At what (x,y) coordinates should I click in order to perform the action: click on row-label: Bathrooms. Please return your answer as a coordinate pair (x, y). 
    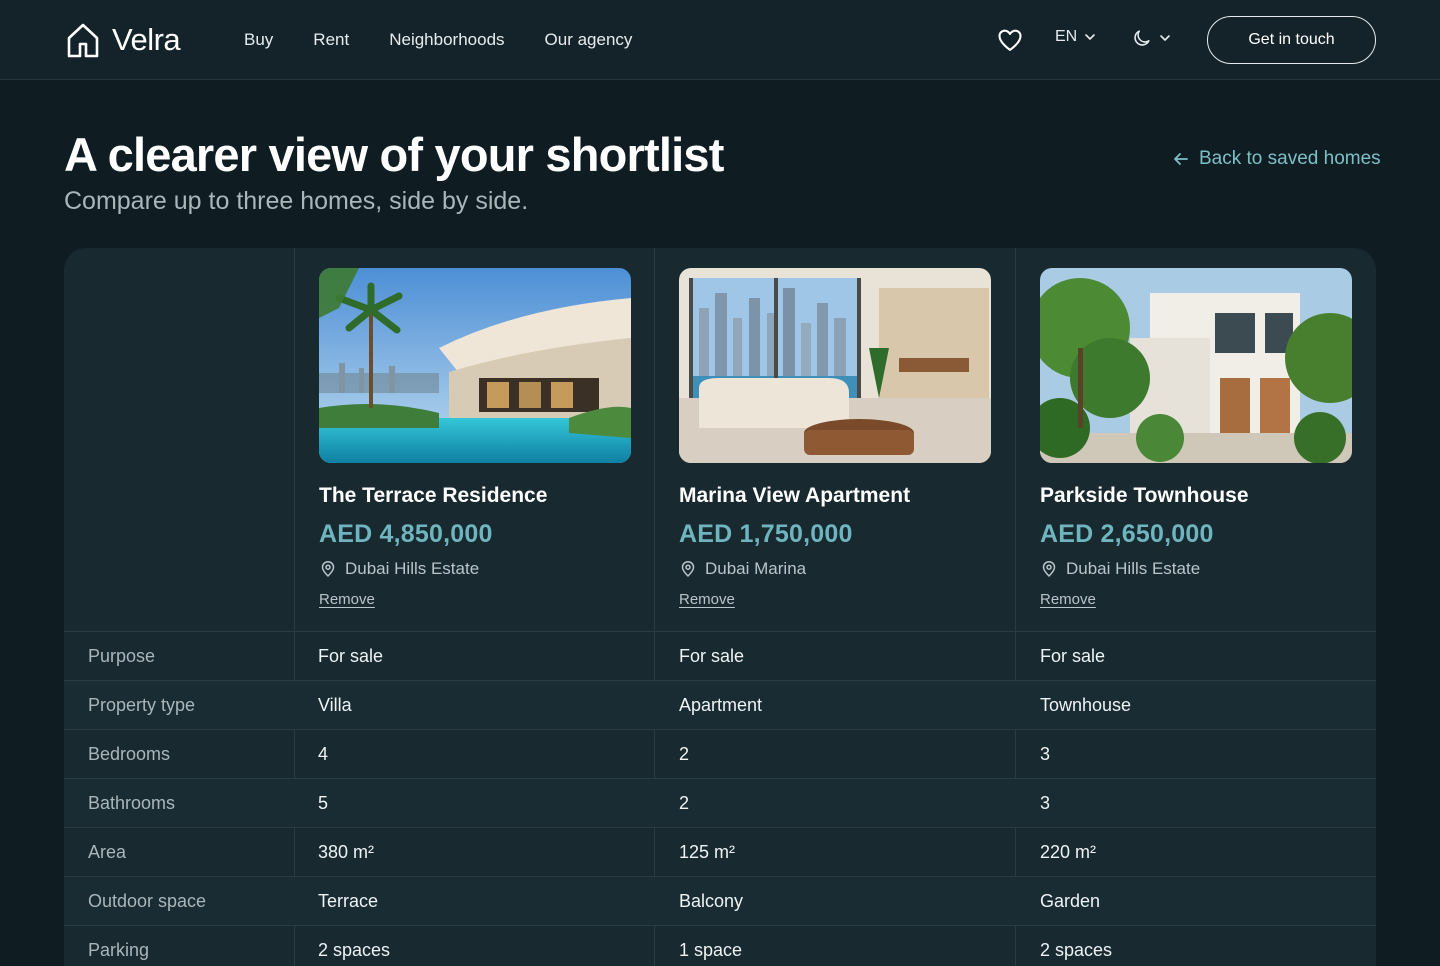
    Looking at the image, I should click on (132, 802).